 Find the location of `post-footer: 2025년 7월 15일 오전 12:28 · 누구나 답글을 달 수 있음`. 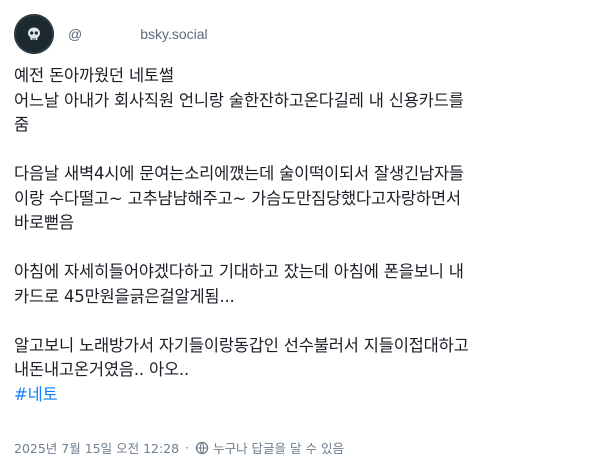

post-footer: 2025년 7월 15일 오전 12:28 · 누구나 답글을 달 수 있음 is located at coordinates (179, 447).